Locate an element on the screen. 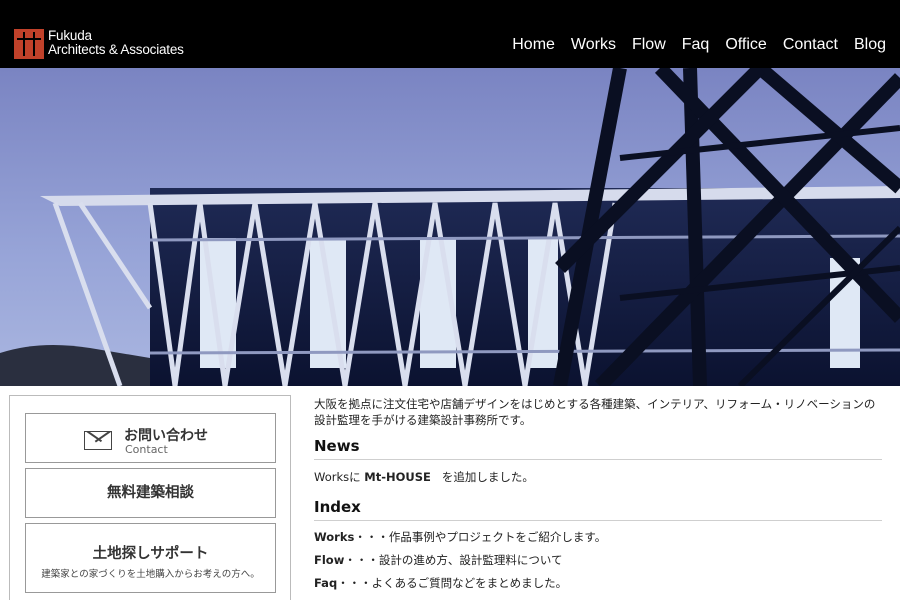  index-desc-faq: ・・・よくあるご質問などをまとめました。 is located at coordinates (452, 583).